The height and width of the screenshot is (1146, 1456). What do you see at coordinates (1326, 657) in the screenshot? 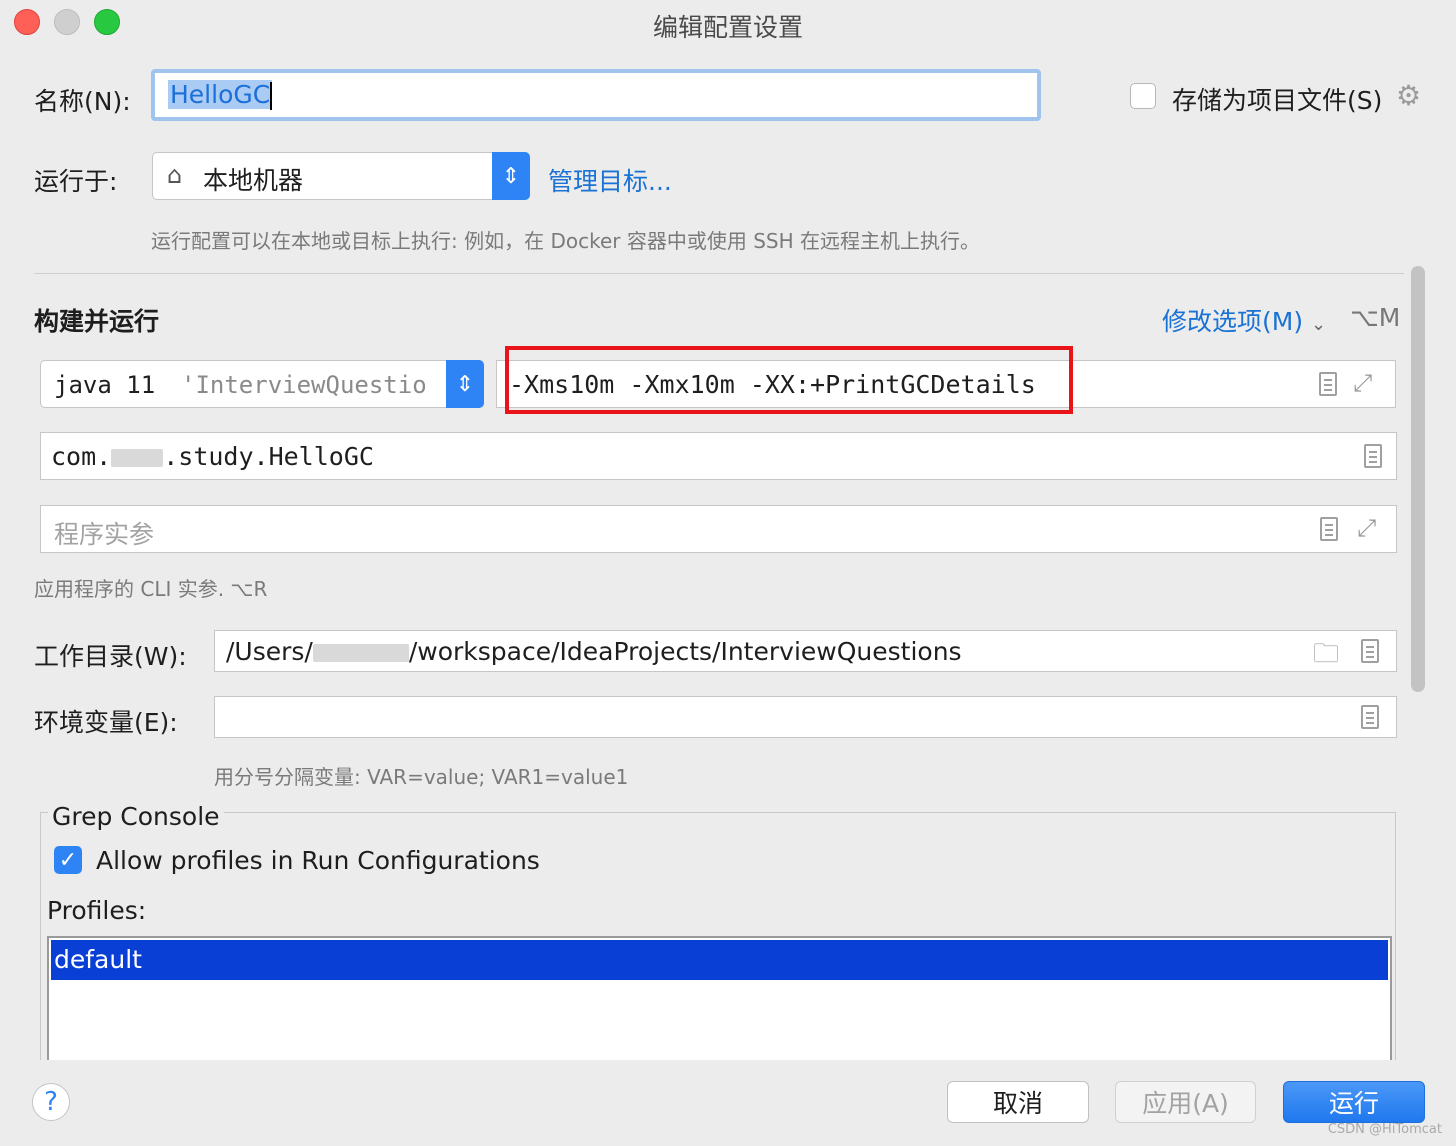
I see `folder-icon: 🗀` at bounding box center [1326, 657].